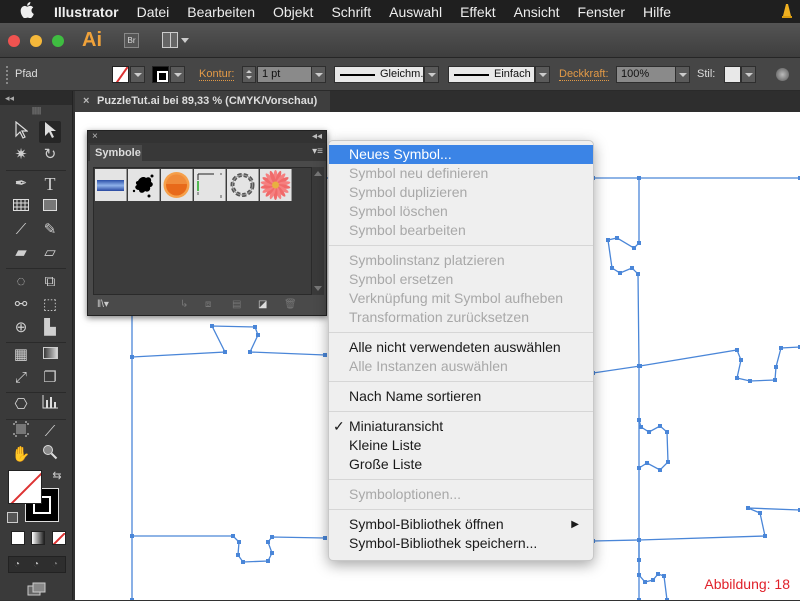 This screenshot has height=601, width=800. What do you see at coordinates (217, 74) in the screenshot?
I see `stroke-panel-link: Kontur:` at bounding box center [217, 74].